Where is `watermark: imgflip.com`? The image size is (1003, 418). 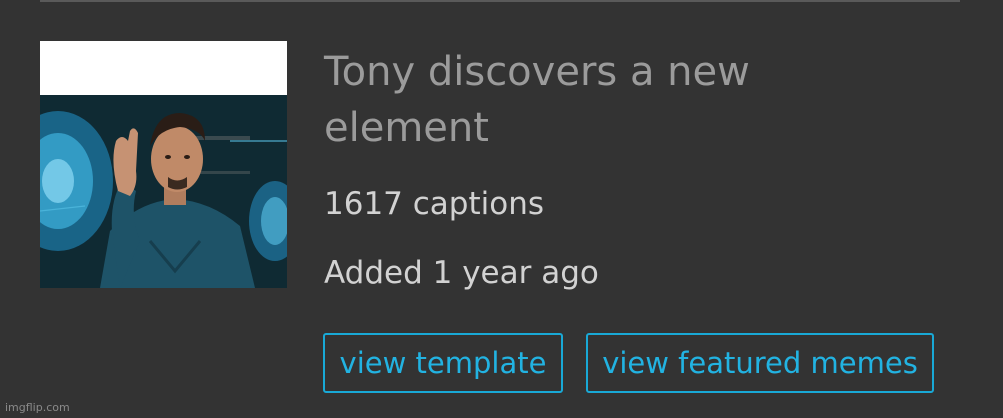
watermark: imgflip.com is located at coordinates (37, 407).